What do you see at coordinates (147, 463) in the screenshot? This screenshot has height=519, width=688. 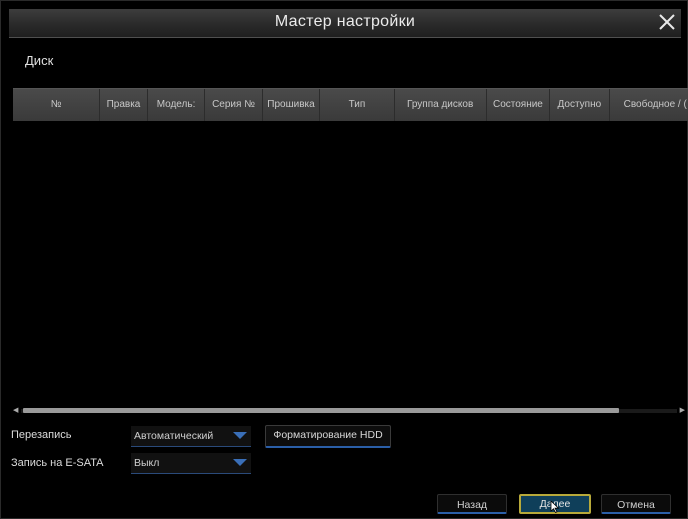 I see `esata-record-value: Выкл` at bounding box center [147, 463].